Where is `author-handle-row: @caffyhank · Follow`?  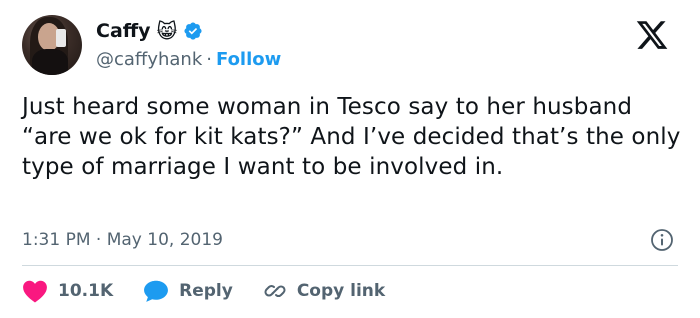 author-handle-row: @caffyhank · Follow is located at coordinates (188, 60).